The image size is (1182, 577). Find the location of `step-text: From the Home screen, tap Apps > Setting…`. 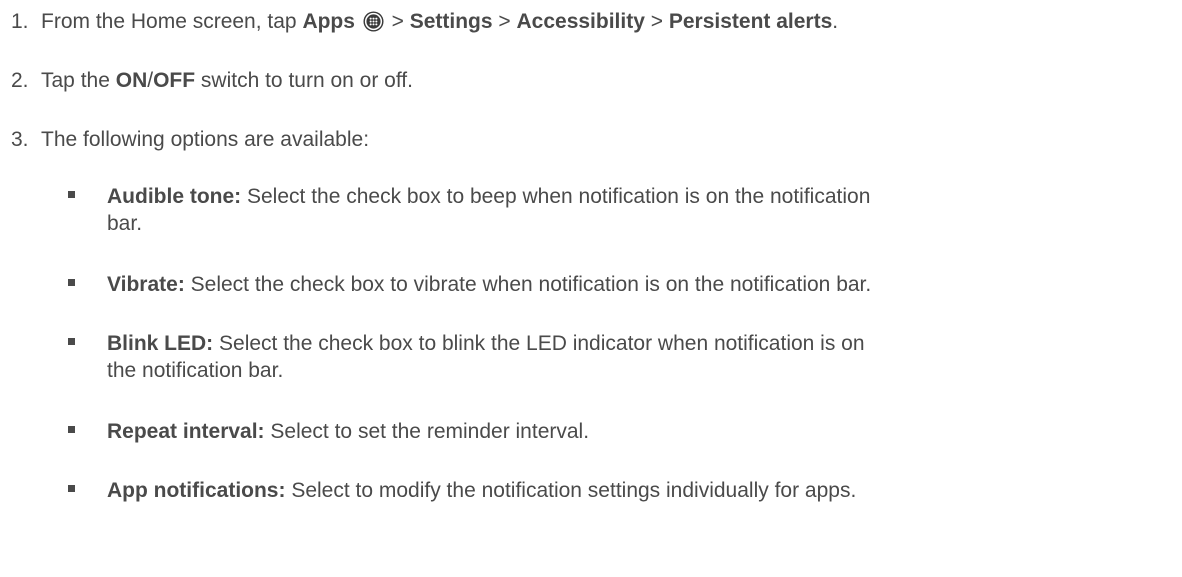

step-text: From the Home screen, tap Apps > Setting… is located at coordinates (609, 21).